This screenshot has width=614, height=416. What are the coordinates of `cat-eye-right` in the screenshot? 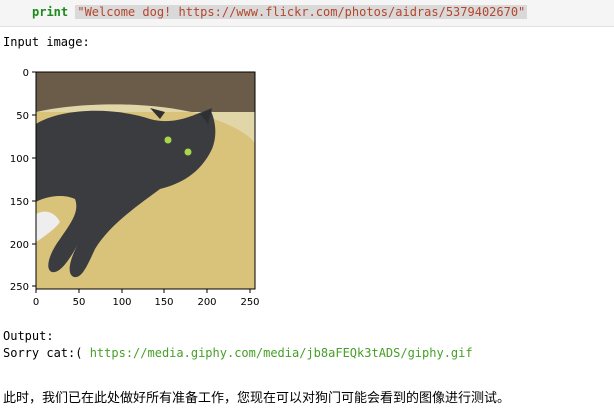 It's located at (188, 152).